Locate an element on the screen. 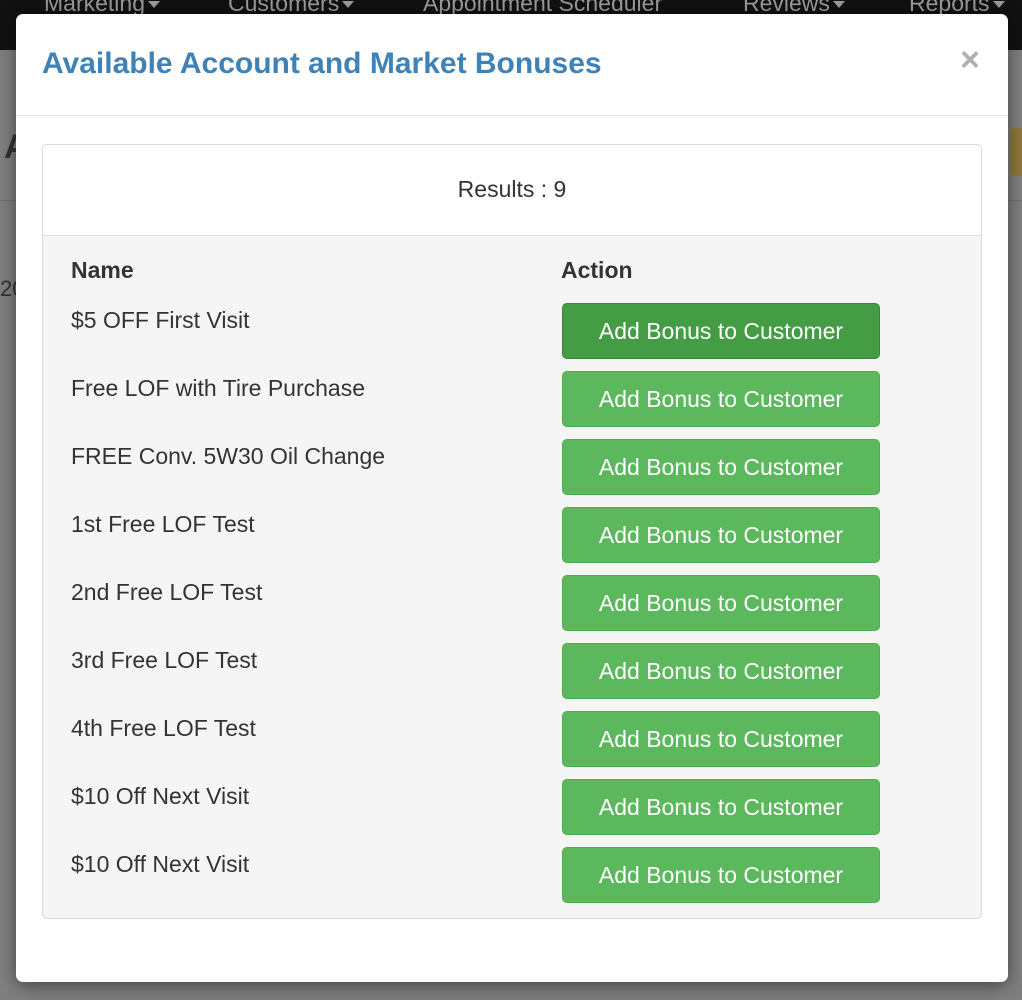  bonus-name: 2nd Free LOF Test is located at coordinates (167, 592).